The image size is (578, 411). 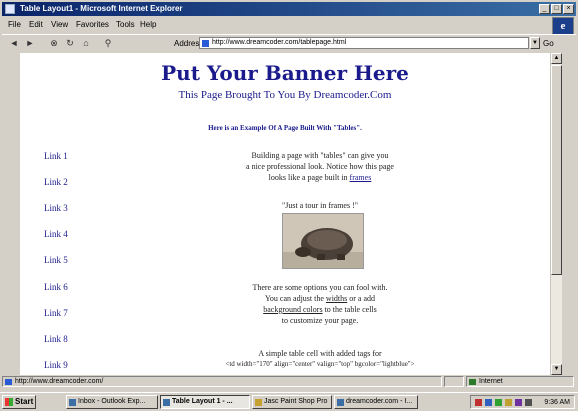 What do you see at coordinates (320, 205) in the screenshot?
I see `photo-caption: "Just a tour in frames !"` at bounding box center [320, 205].